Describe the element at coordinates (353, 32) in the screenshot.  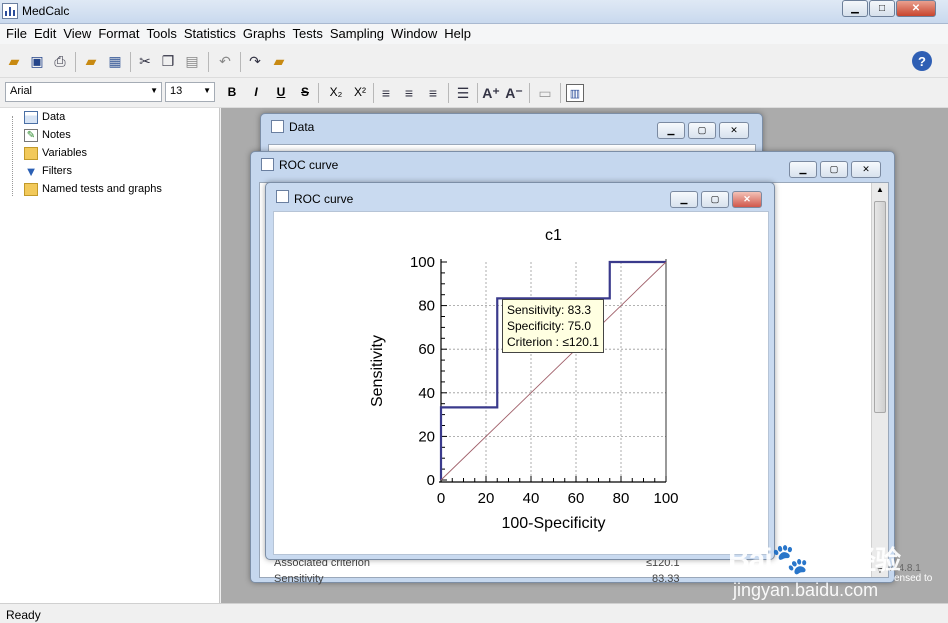
I see `menu-sampling: Sampling` at that location.